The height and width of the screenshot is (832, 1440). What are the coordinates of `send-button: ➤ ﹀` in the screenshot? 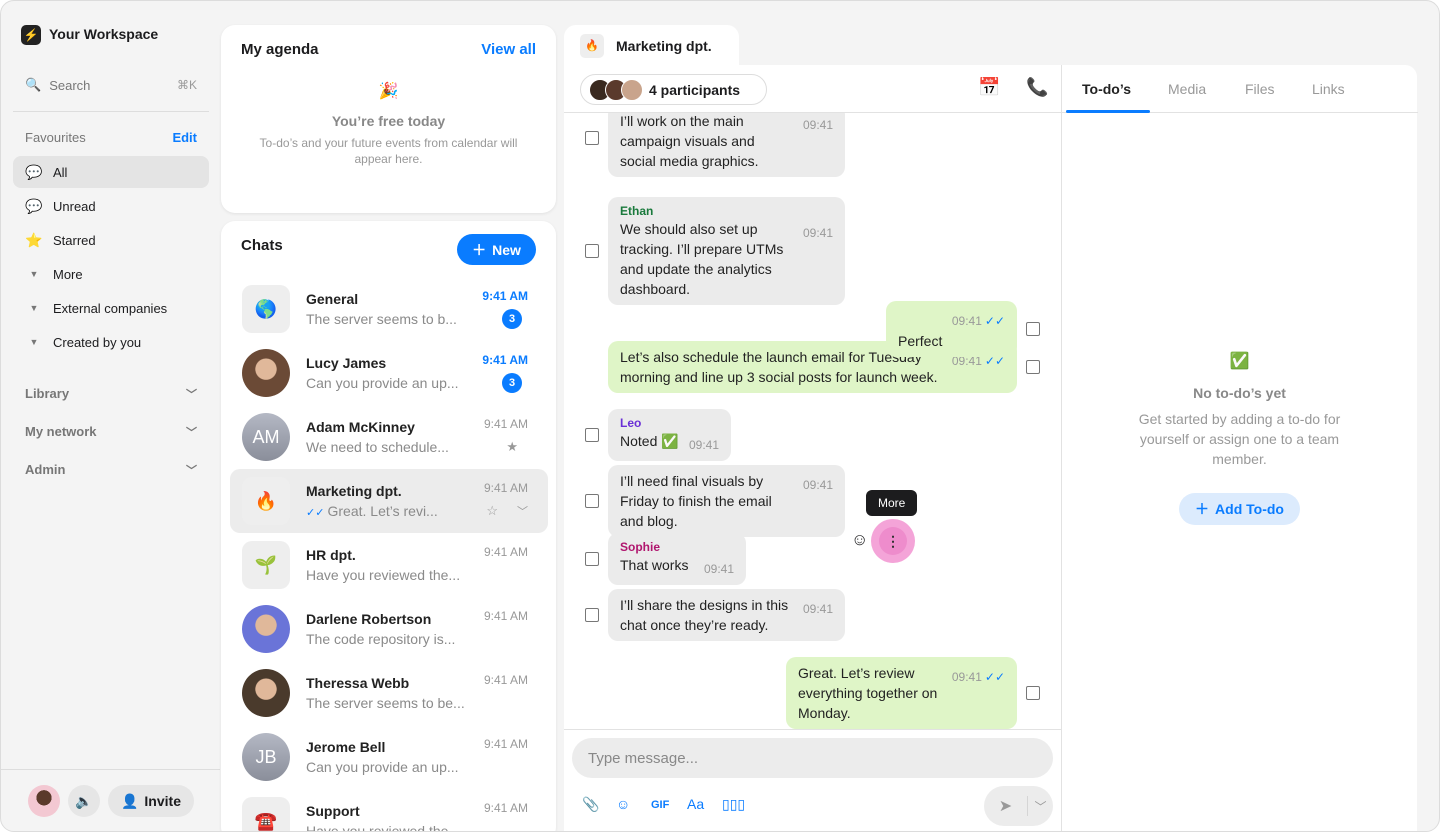 It's located at (1018, 806).